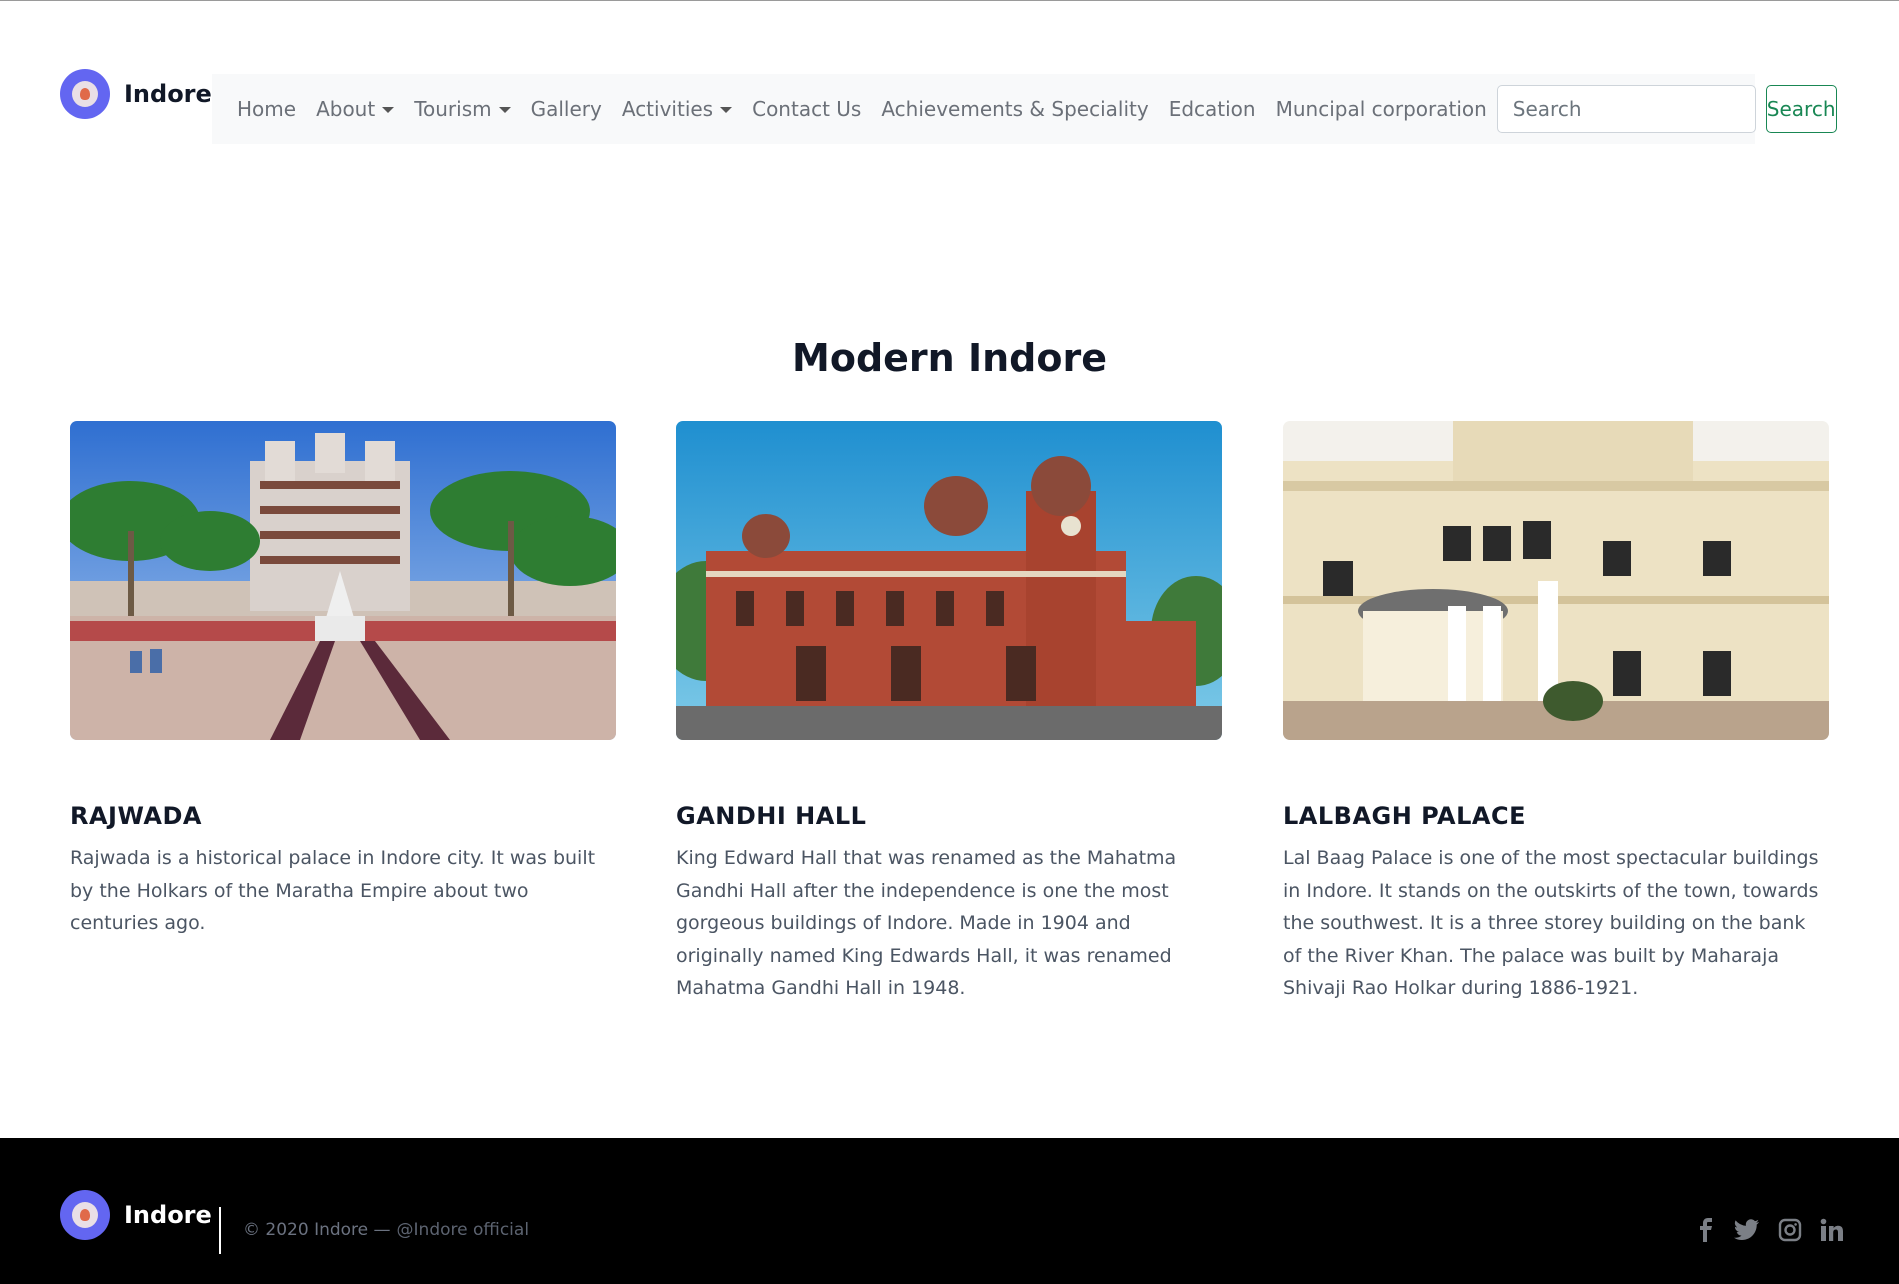 This screenshot has width=1899, height=1284. I want to click on copyright-text: © 2020 Indore —, so click(317, 1230).